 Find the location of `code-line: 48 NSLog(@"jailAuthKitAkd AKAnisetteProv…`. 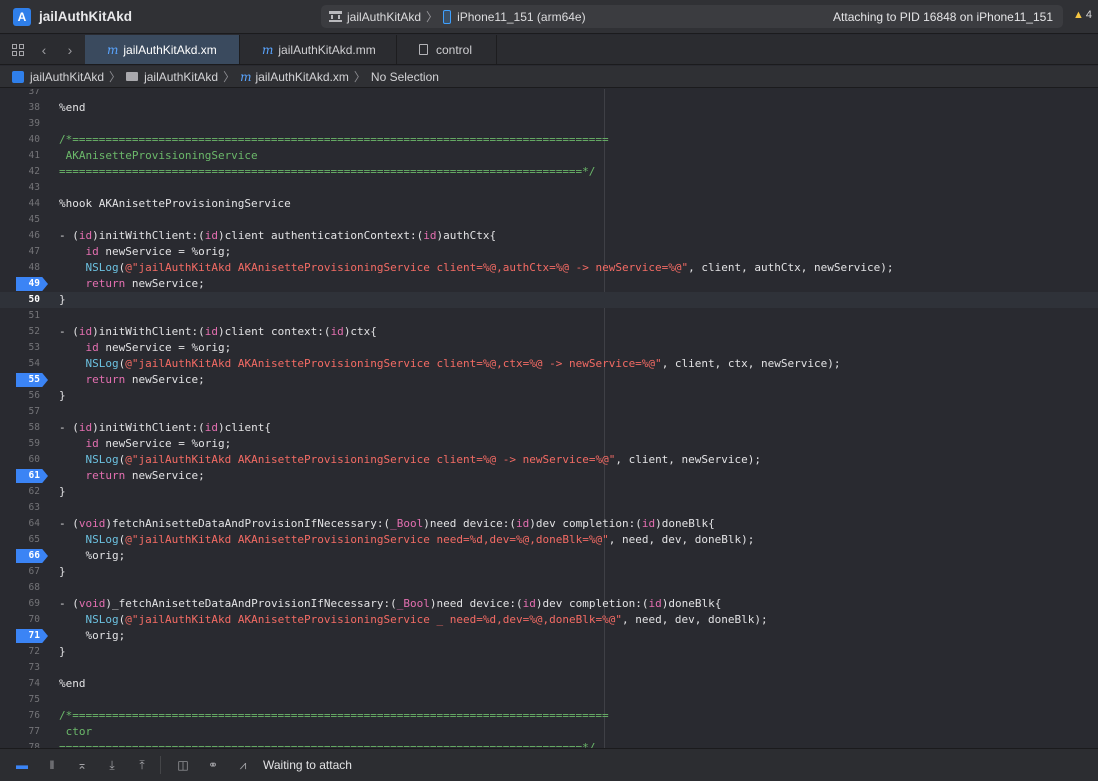

code-line: 48 NSLog(@"jailAuthKitAkd AKAnisetteProv… is located at coordinates (549, 268).